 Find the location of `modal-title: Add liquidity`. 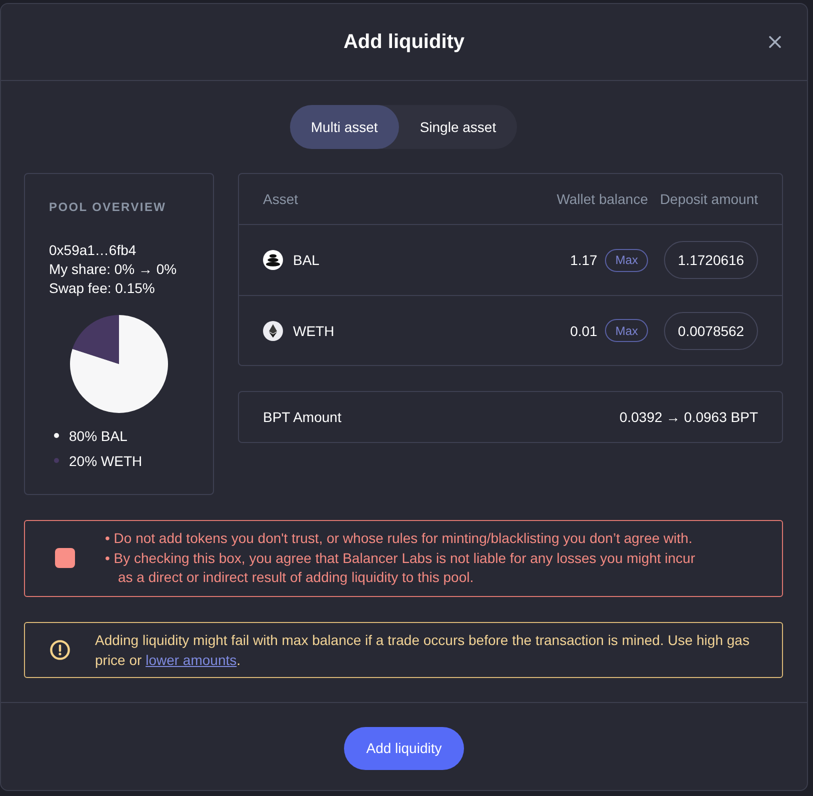

modal-title: Add liquidity is located at coordinates (404, 42).